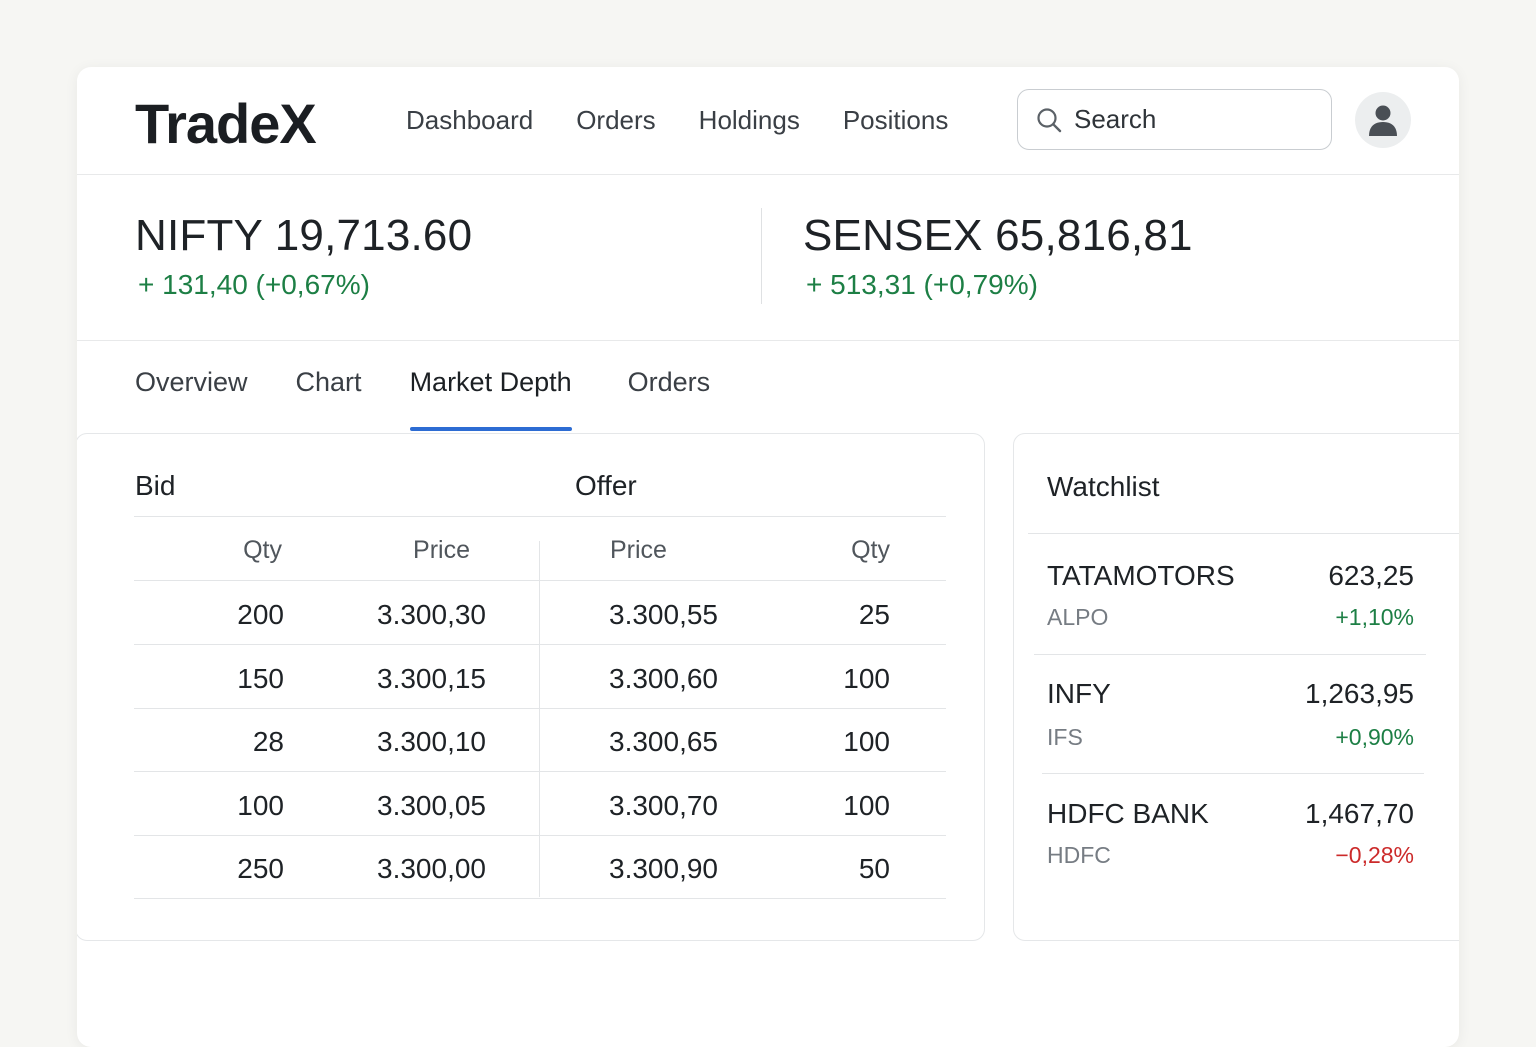 The height and width of the screenshot is (1047, 1536). I want to click on user-avatar, so click(1383, 120).